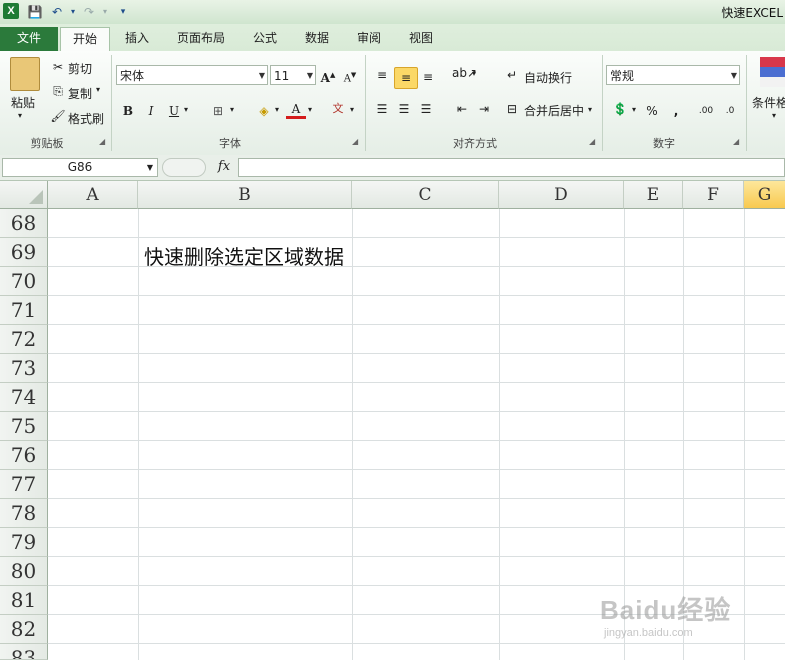 This screenshot has width=785, height=660. Describe the element at coordinates (706, 111) in the screenshot. I see `increase-decimal-icon: .00` at that location.